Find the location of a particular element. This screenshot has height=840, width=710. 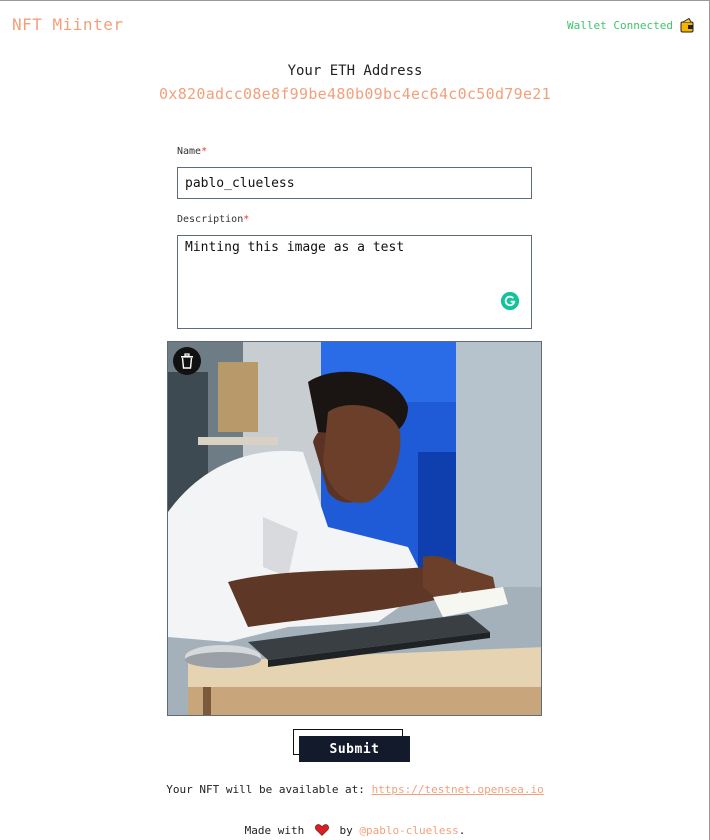

grammarly-icon is located at coordinates (510, 301).